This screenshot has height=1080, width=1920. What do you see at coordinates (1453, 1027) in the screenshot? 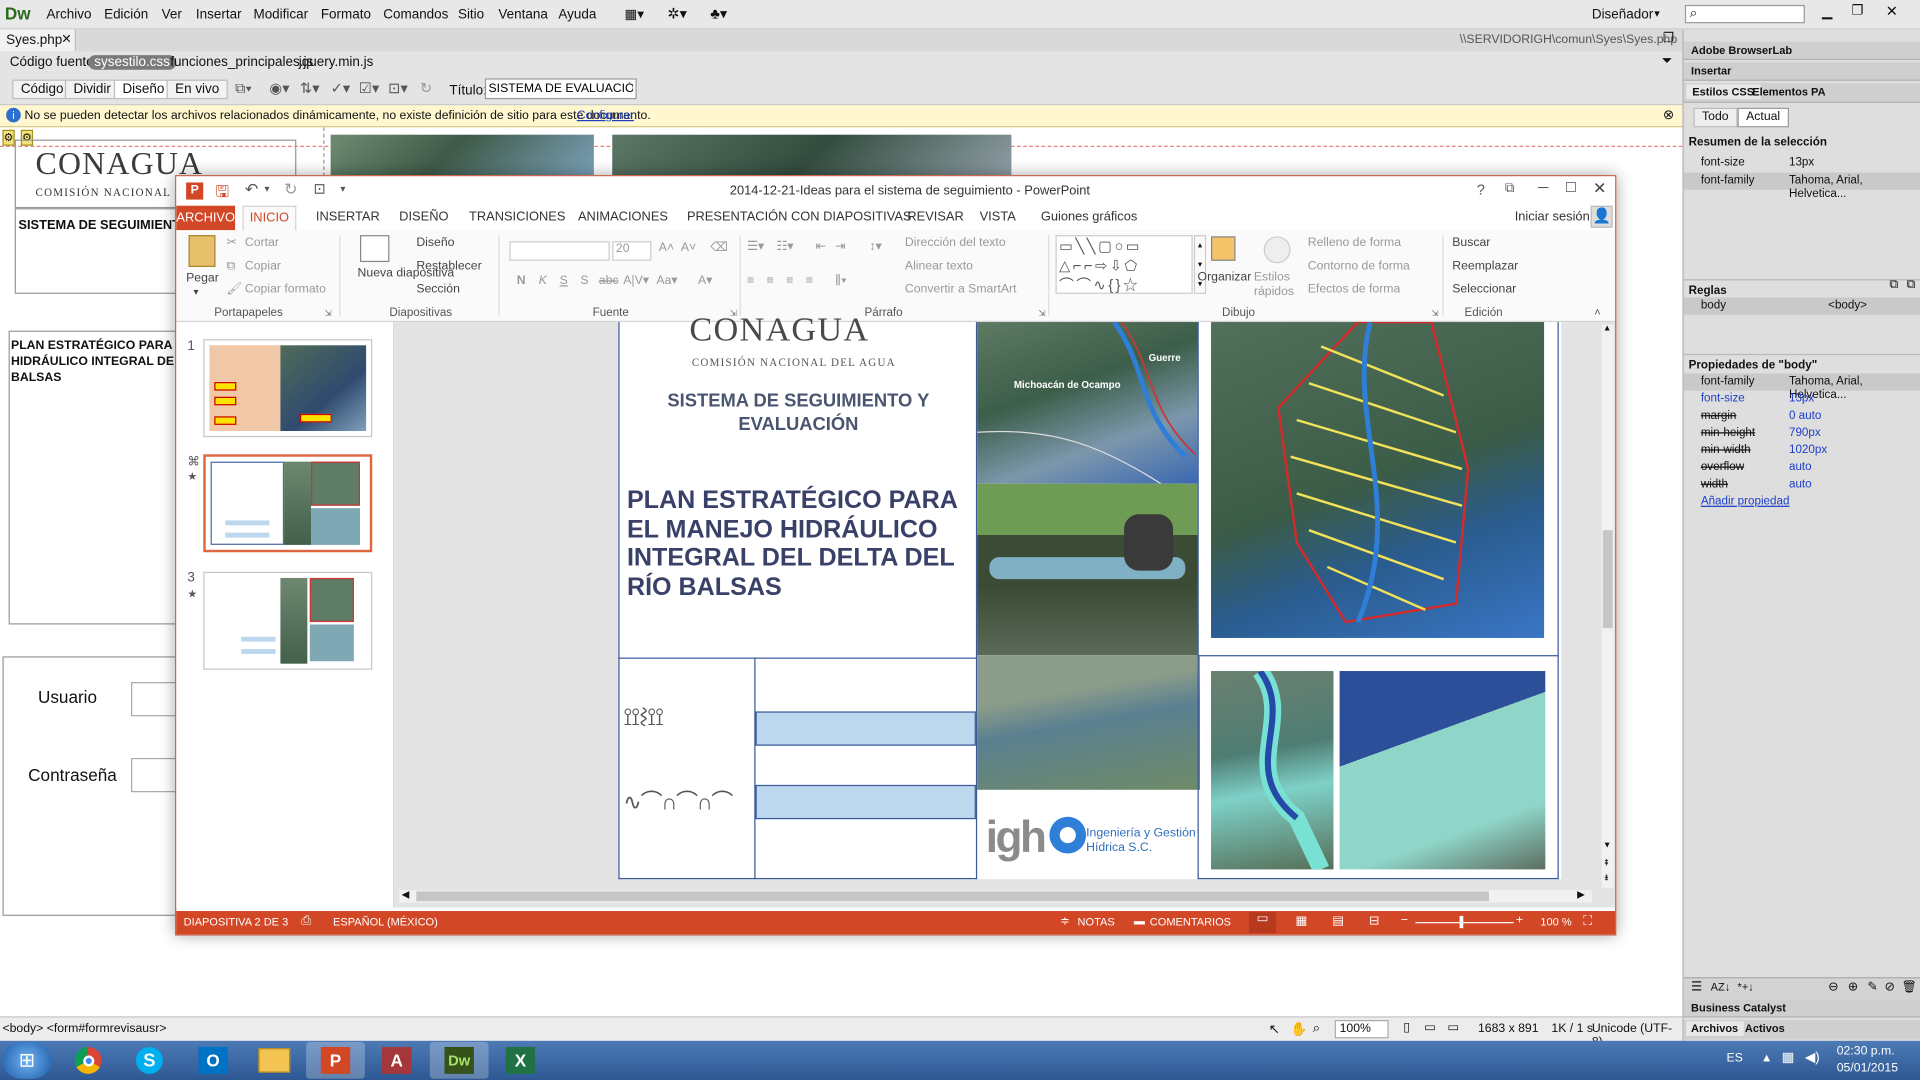
I see `desktop-size-icon: ▭` at bounding box center [1453, 1027].